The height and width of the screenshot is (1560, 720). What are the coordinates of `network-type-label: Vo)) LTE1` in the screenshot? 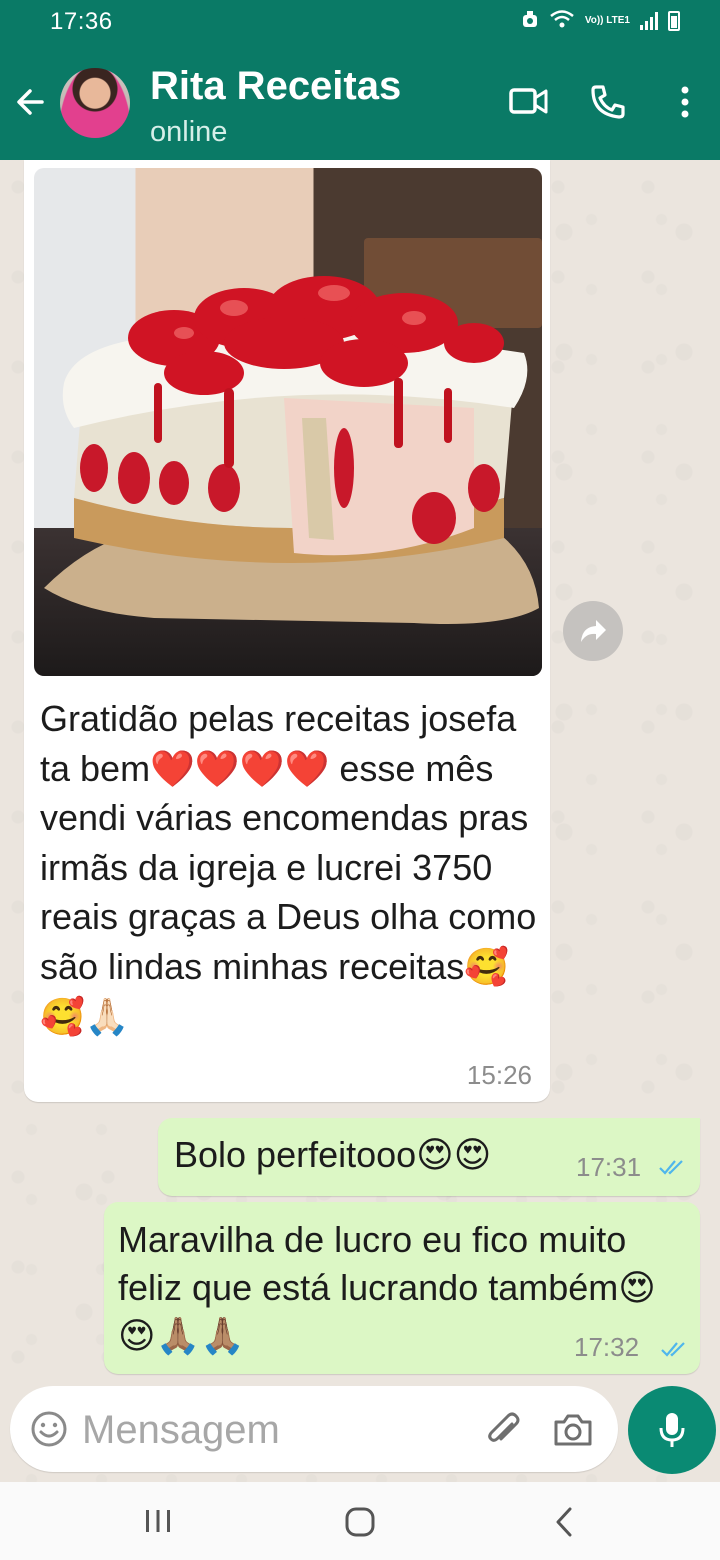 It's located at (607, 20).